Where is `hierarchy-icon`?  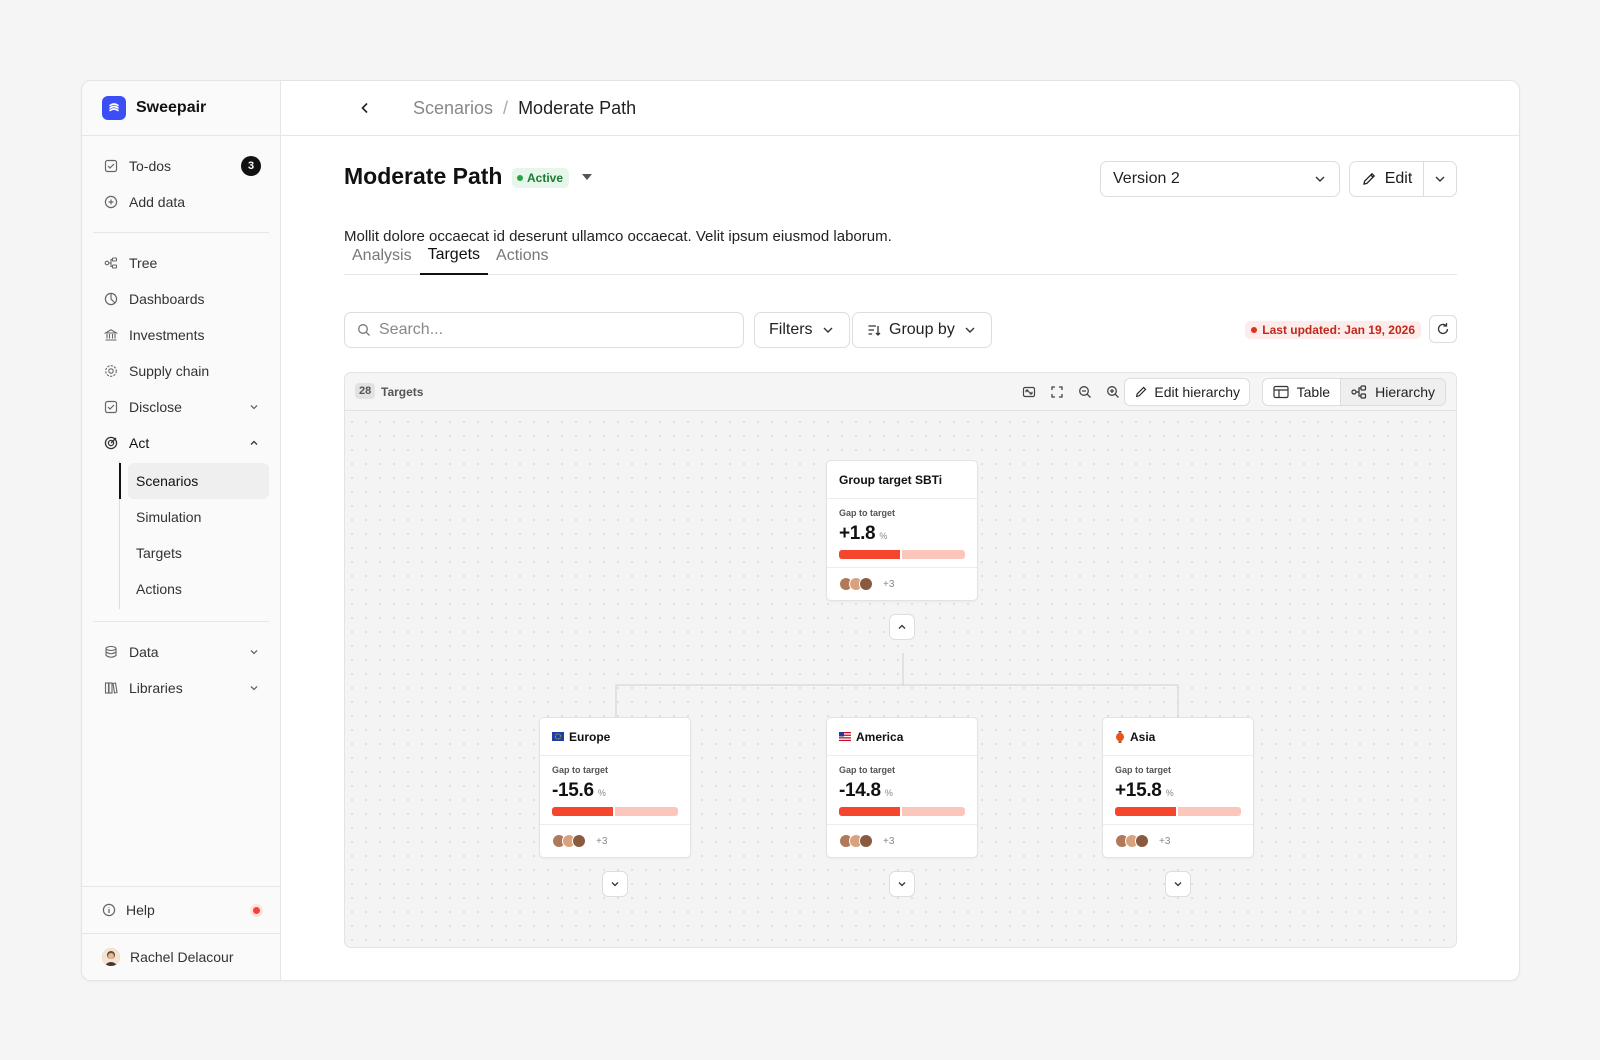 hierarchy-icon is located at coordinates (1359, 392).